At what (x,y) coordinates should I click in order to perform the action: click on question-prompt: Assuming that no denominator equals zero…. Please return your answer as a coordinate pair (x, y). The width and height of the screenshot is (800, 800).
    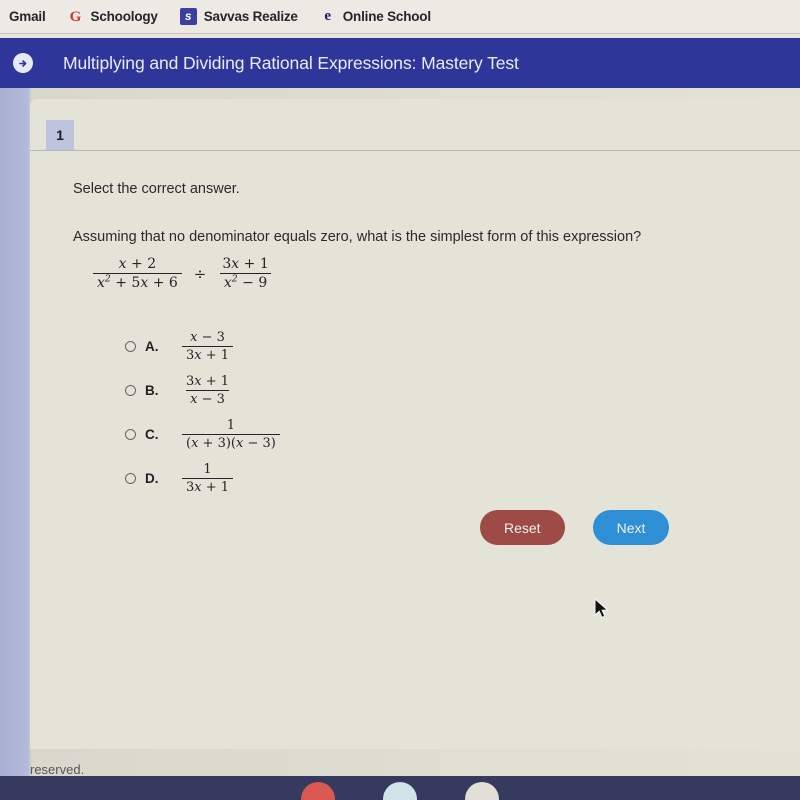
    Looking at the image, I should click on (357, 237).